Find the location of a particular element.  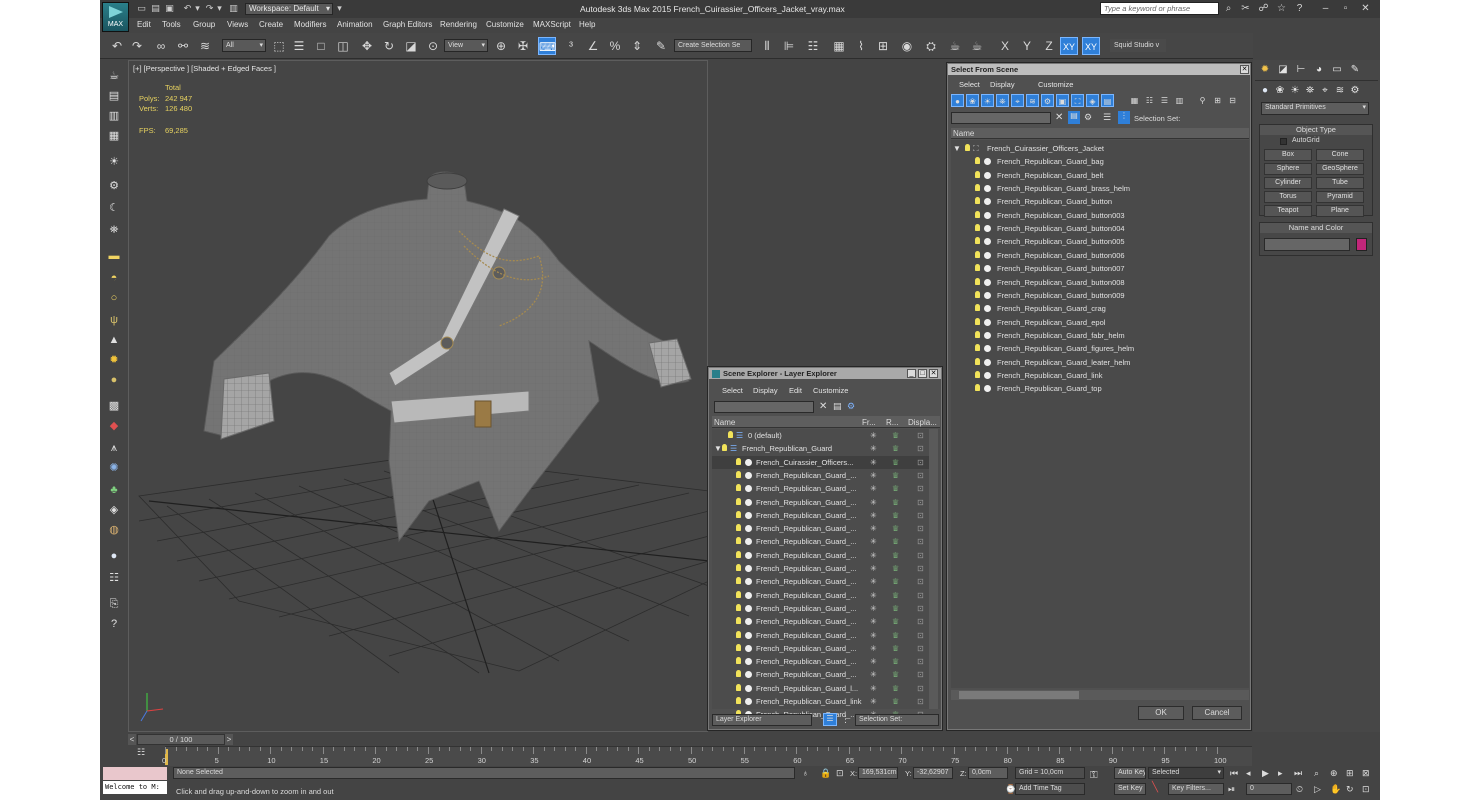

display-containers-icon: ◈ is located at coordinates (1092, 100).